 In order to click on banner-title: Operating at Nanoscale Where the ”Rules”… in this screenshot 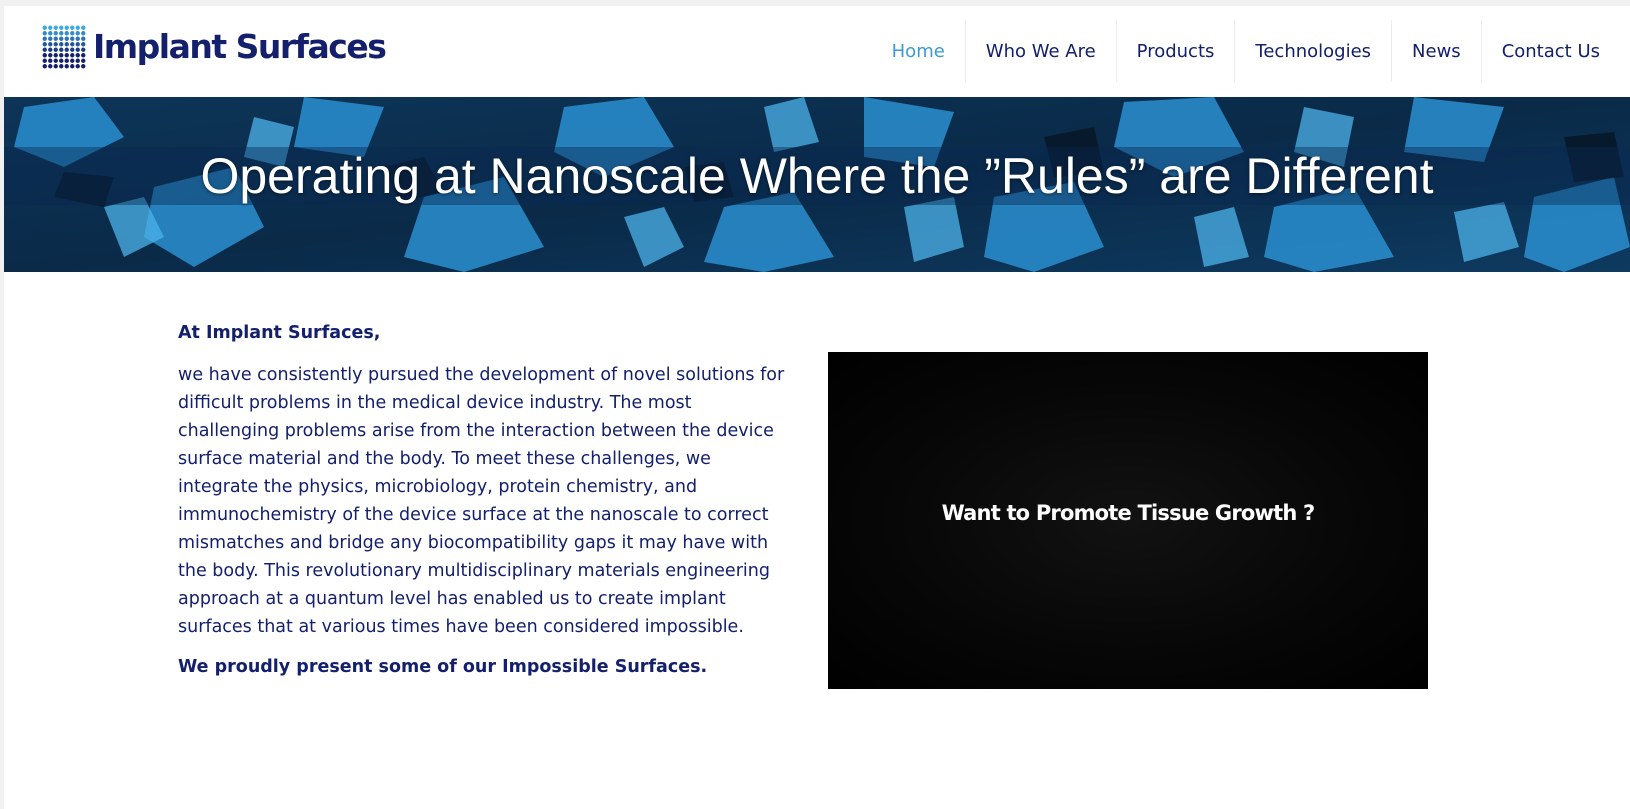, I will do `click(817, 176)`.